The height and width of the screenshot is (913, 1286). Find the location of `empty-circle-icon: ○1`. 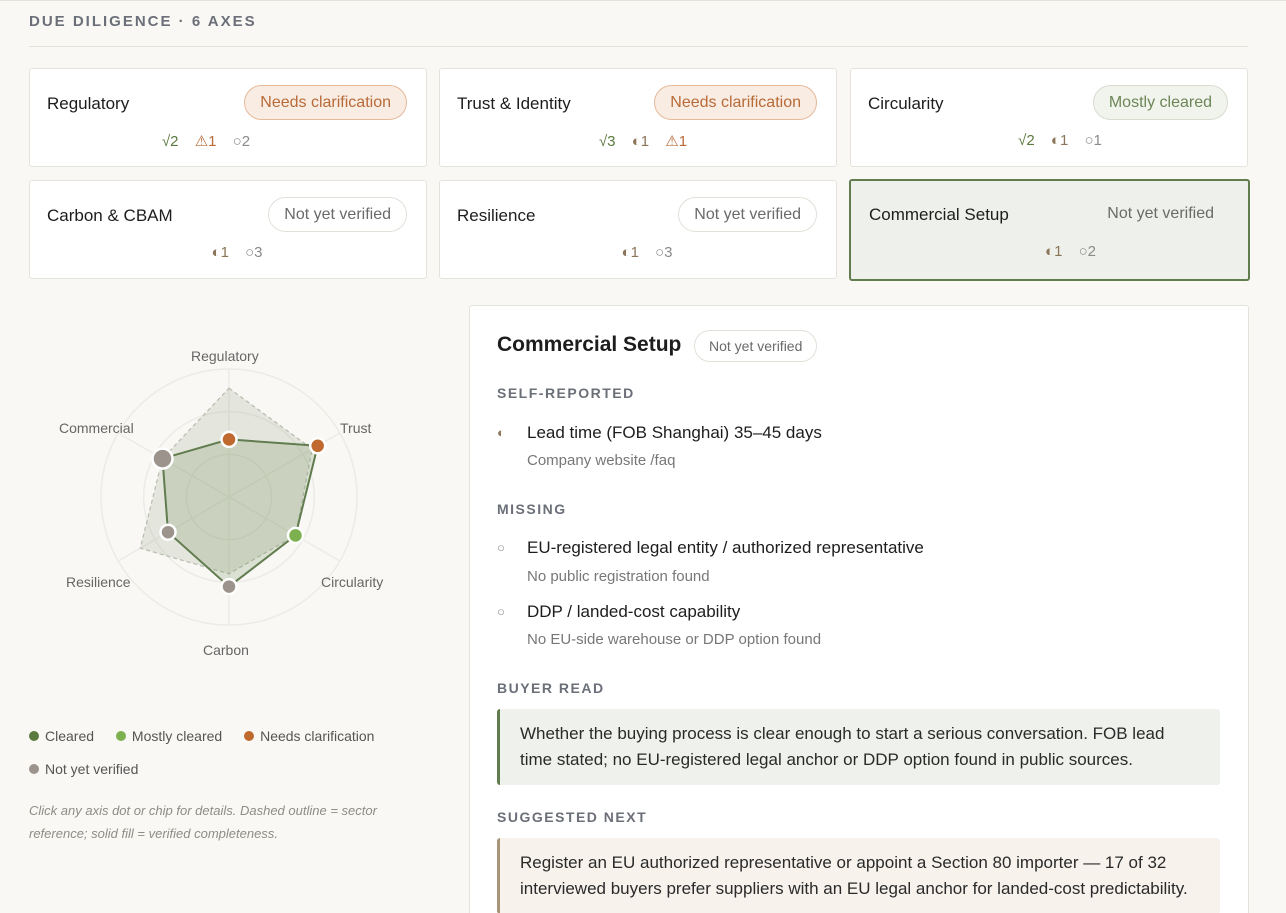

empty-circle-icon: ○1 is located at coordinates (1093, 140).